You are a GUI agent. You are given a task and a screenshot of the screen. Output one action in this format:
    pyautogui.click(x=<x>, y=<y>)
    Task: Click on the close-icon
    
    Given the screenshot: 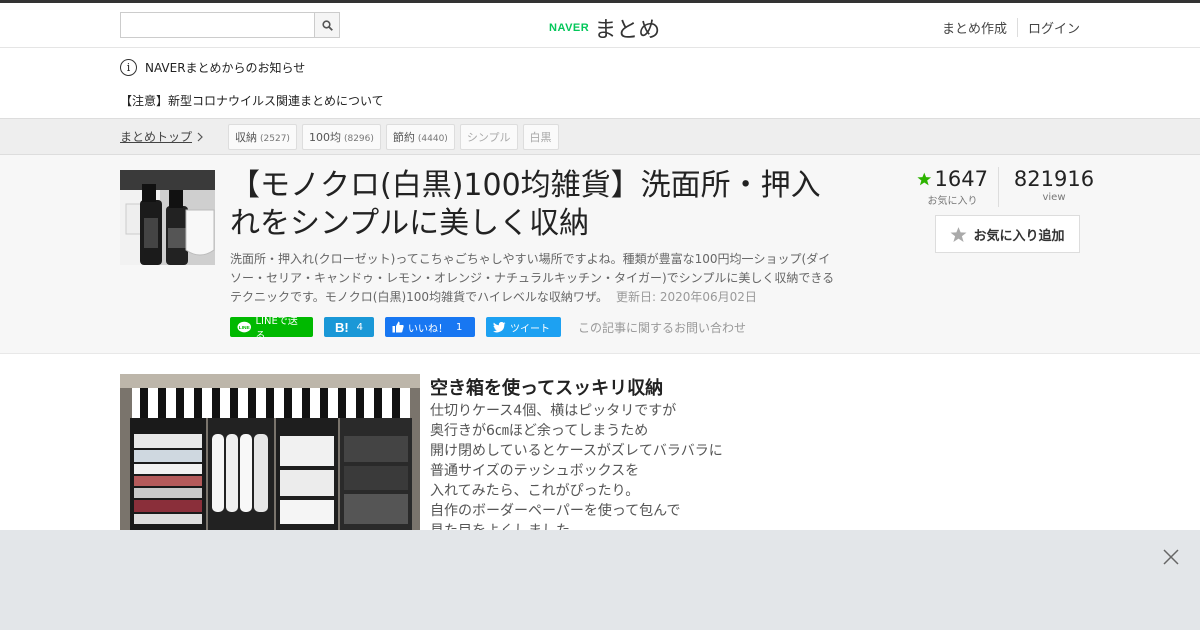 What is the action you would take?
    pyautogui.click(x=1171, y=557)
    